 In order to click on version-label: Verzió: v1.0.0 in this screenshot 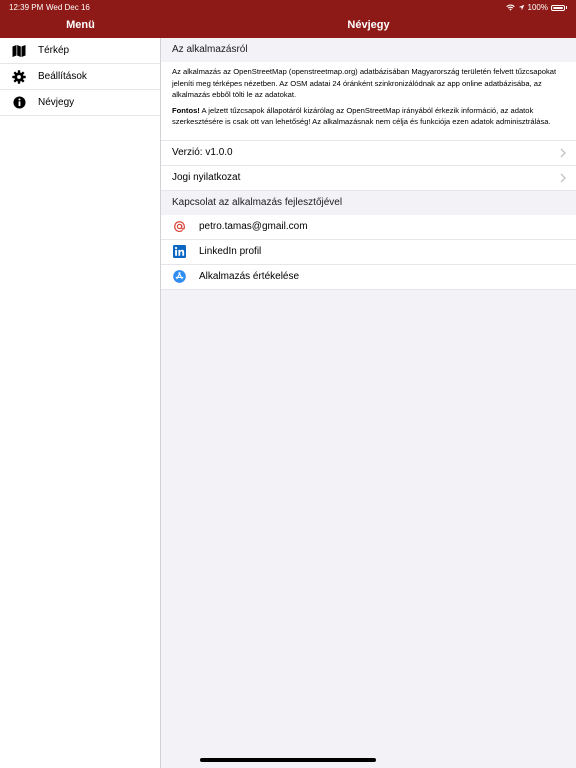, I will do `click(202, 153)`.